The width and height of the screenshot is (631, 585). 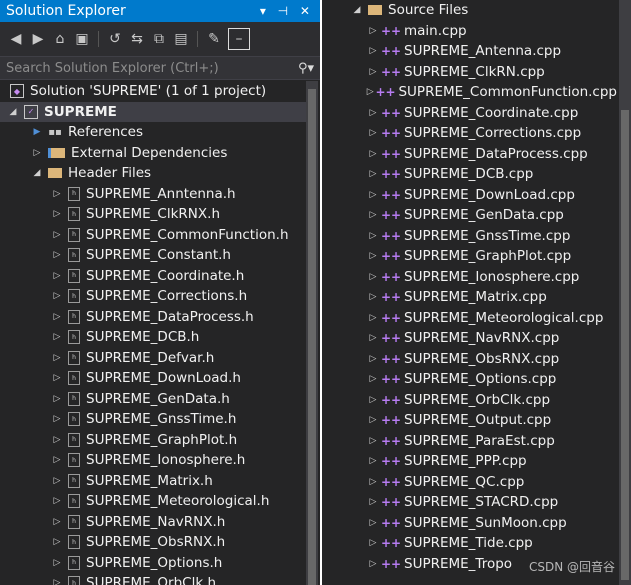 What do you see at coordinates (137, 39) in the screenshot?
I see `sync-icon: ⇆` at bounding box center [137, 39].